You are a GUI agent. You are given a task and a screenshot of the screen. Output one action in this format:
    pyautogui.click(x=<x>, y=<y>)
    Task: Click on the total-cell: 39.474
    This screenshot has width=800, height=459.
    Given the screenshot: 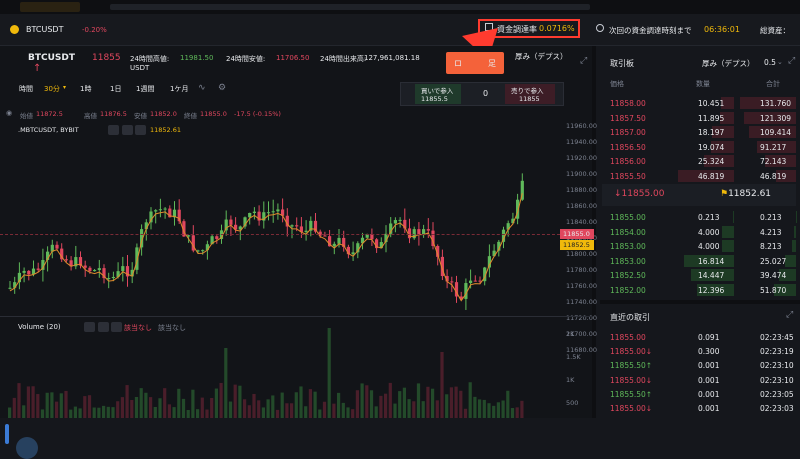 What is the action you would take?
    pyautogui.click(x=773, y=275)
    